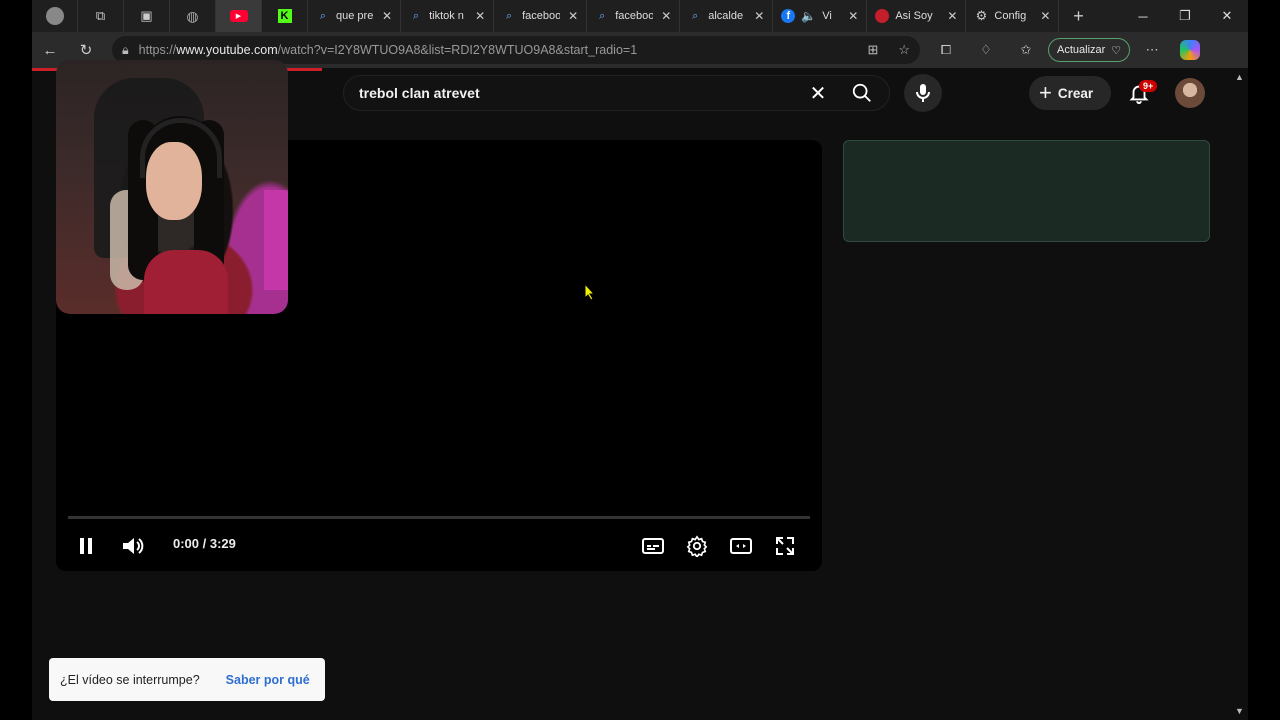  Describe the element at coordinates (239, 16) in the screenshot. I see `tab-youtube: ▶` at that location.